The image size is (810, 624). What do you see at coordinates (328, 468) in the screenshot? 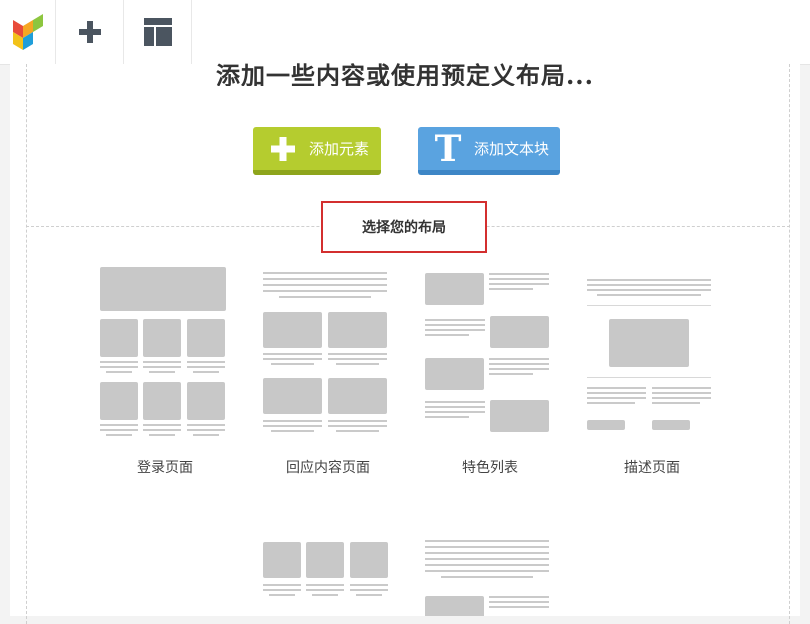
I see `layout-label: 回应内容页面` at bounding box center [328, 468].